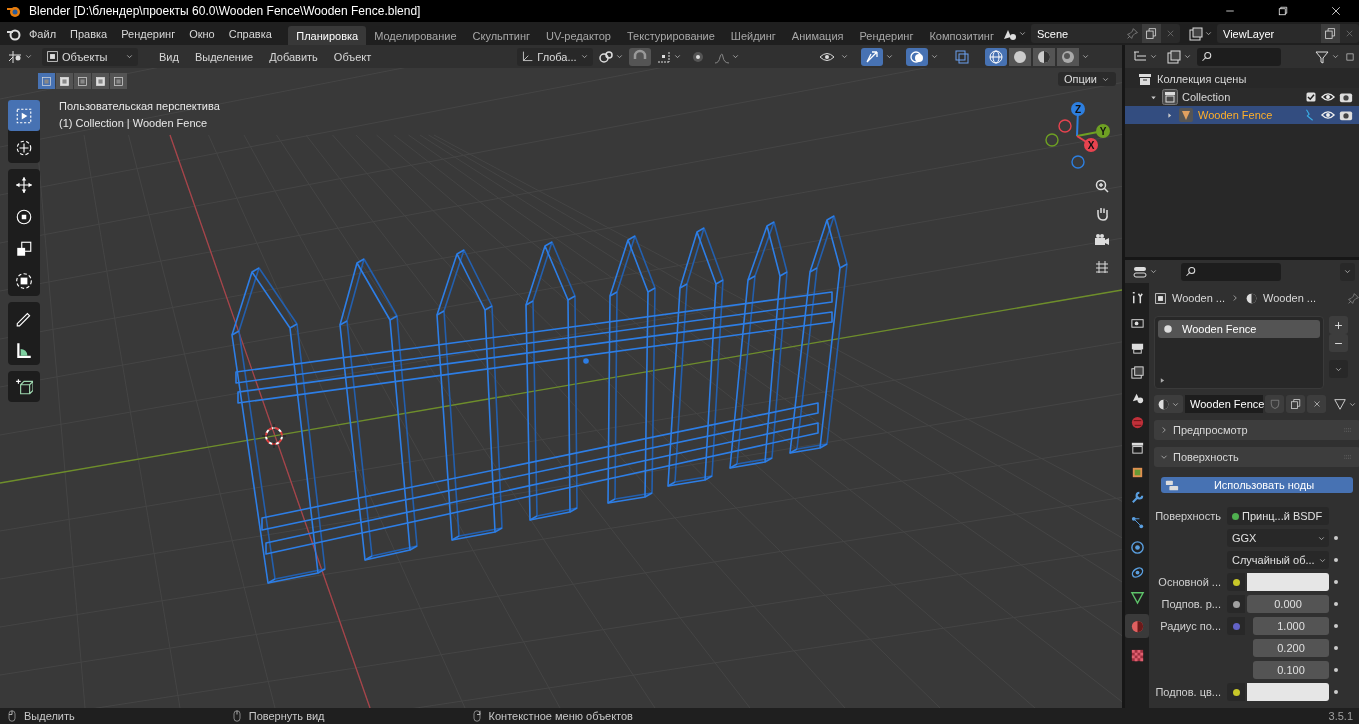 Image resolution: width=1359 pixels, height=724 pixels. Describe the element at coordinates (1291, 670) in the screenshot. I see `number-field: 0.100` at that location.